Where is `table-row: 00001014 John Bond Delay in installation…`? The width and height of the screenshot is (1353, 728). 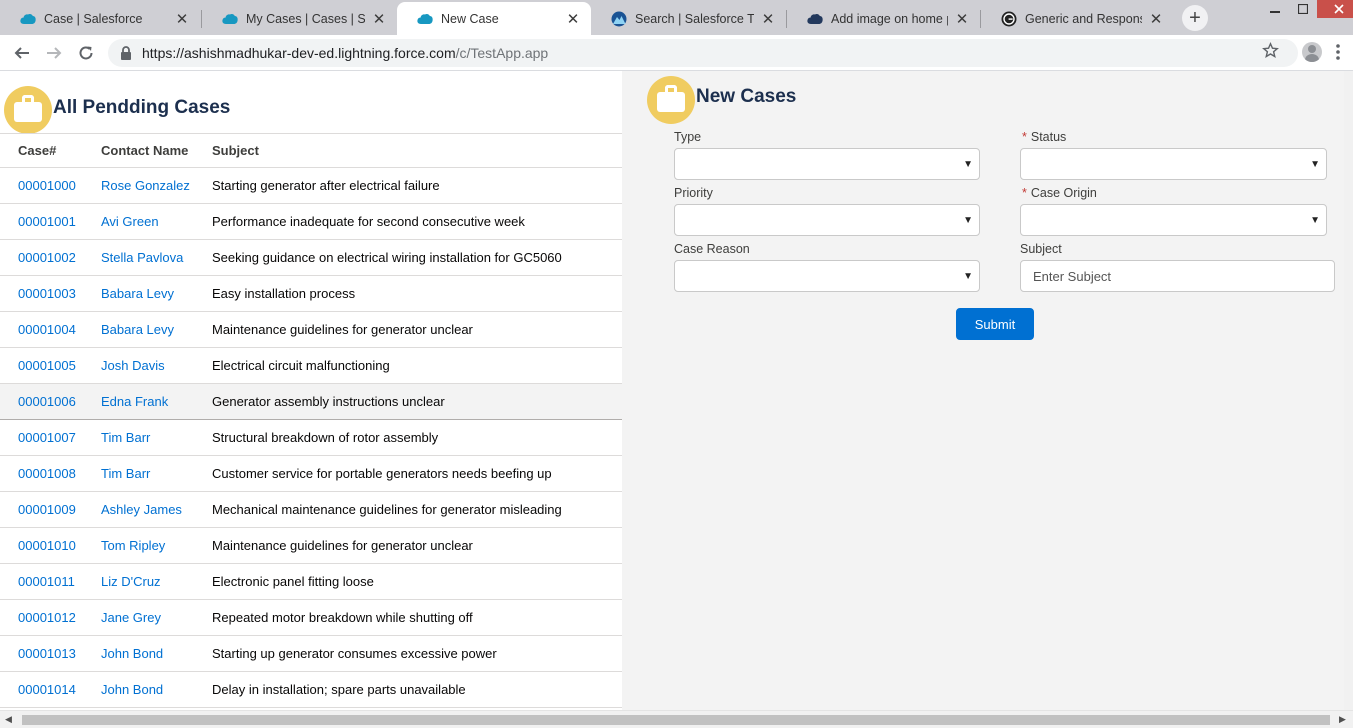 table-row: 00001014 John Bond Delay in installation… is located at coordinates (311, 689).